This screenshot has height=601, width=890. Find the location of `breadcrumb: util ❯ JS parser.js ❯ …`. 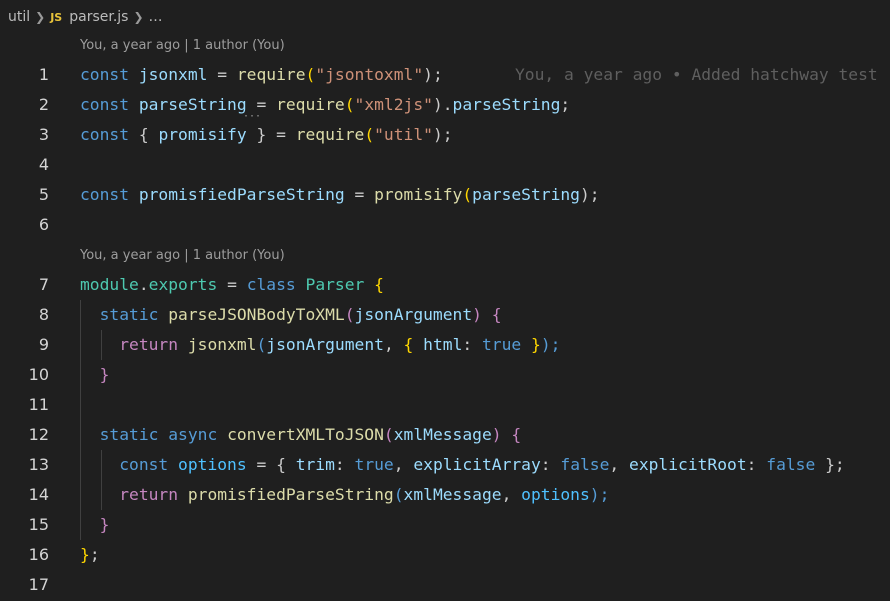

breadcrumb: util ❯ JS parser.js ❯ … is located at coordinates (445, 17).